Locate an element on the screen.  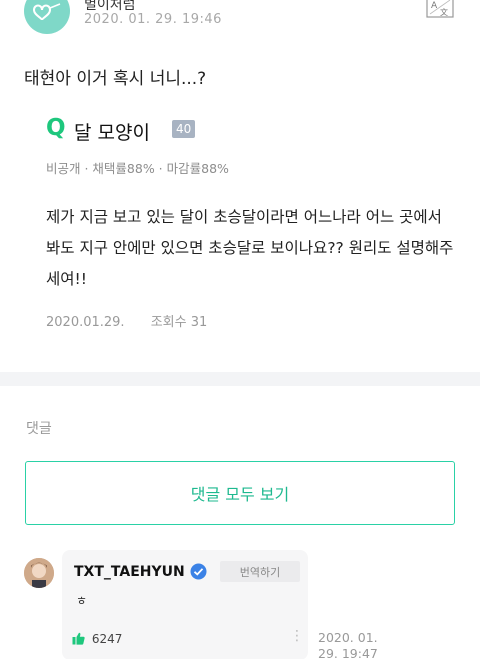
points-badge: 40 is located at coordinates (184, 129).